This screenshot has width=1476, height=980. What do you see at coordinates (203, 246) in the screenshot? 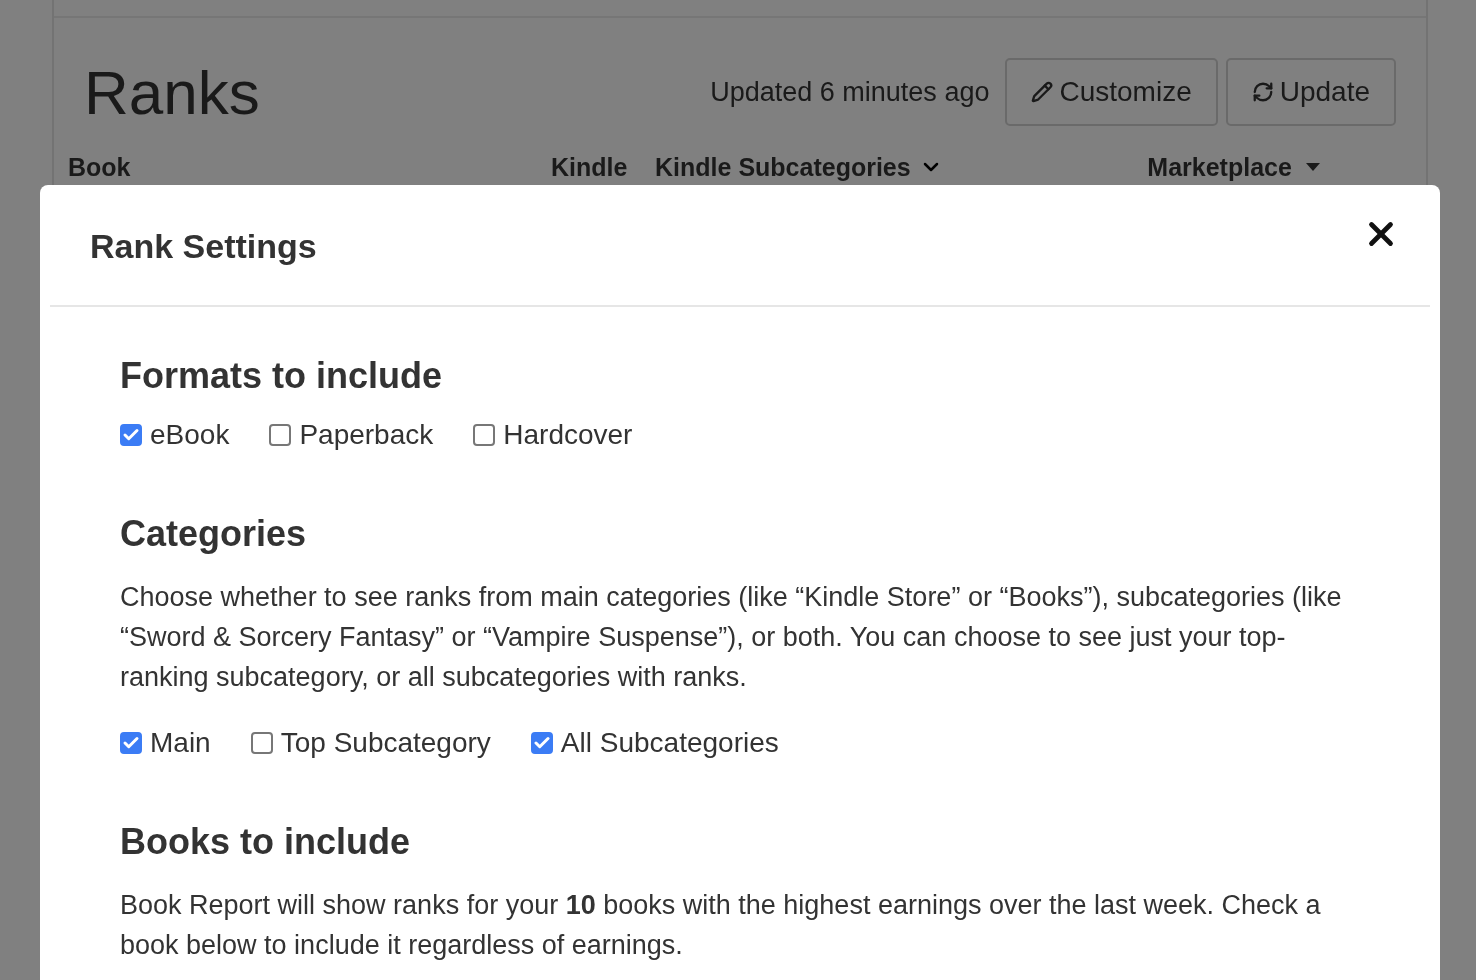
I see `dialog-title: Rank Settings` at bounding box center [203, 246].